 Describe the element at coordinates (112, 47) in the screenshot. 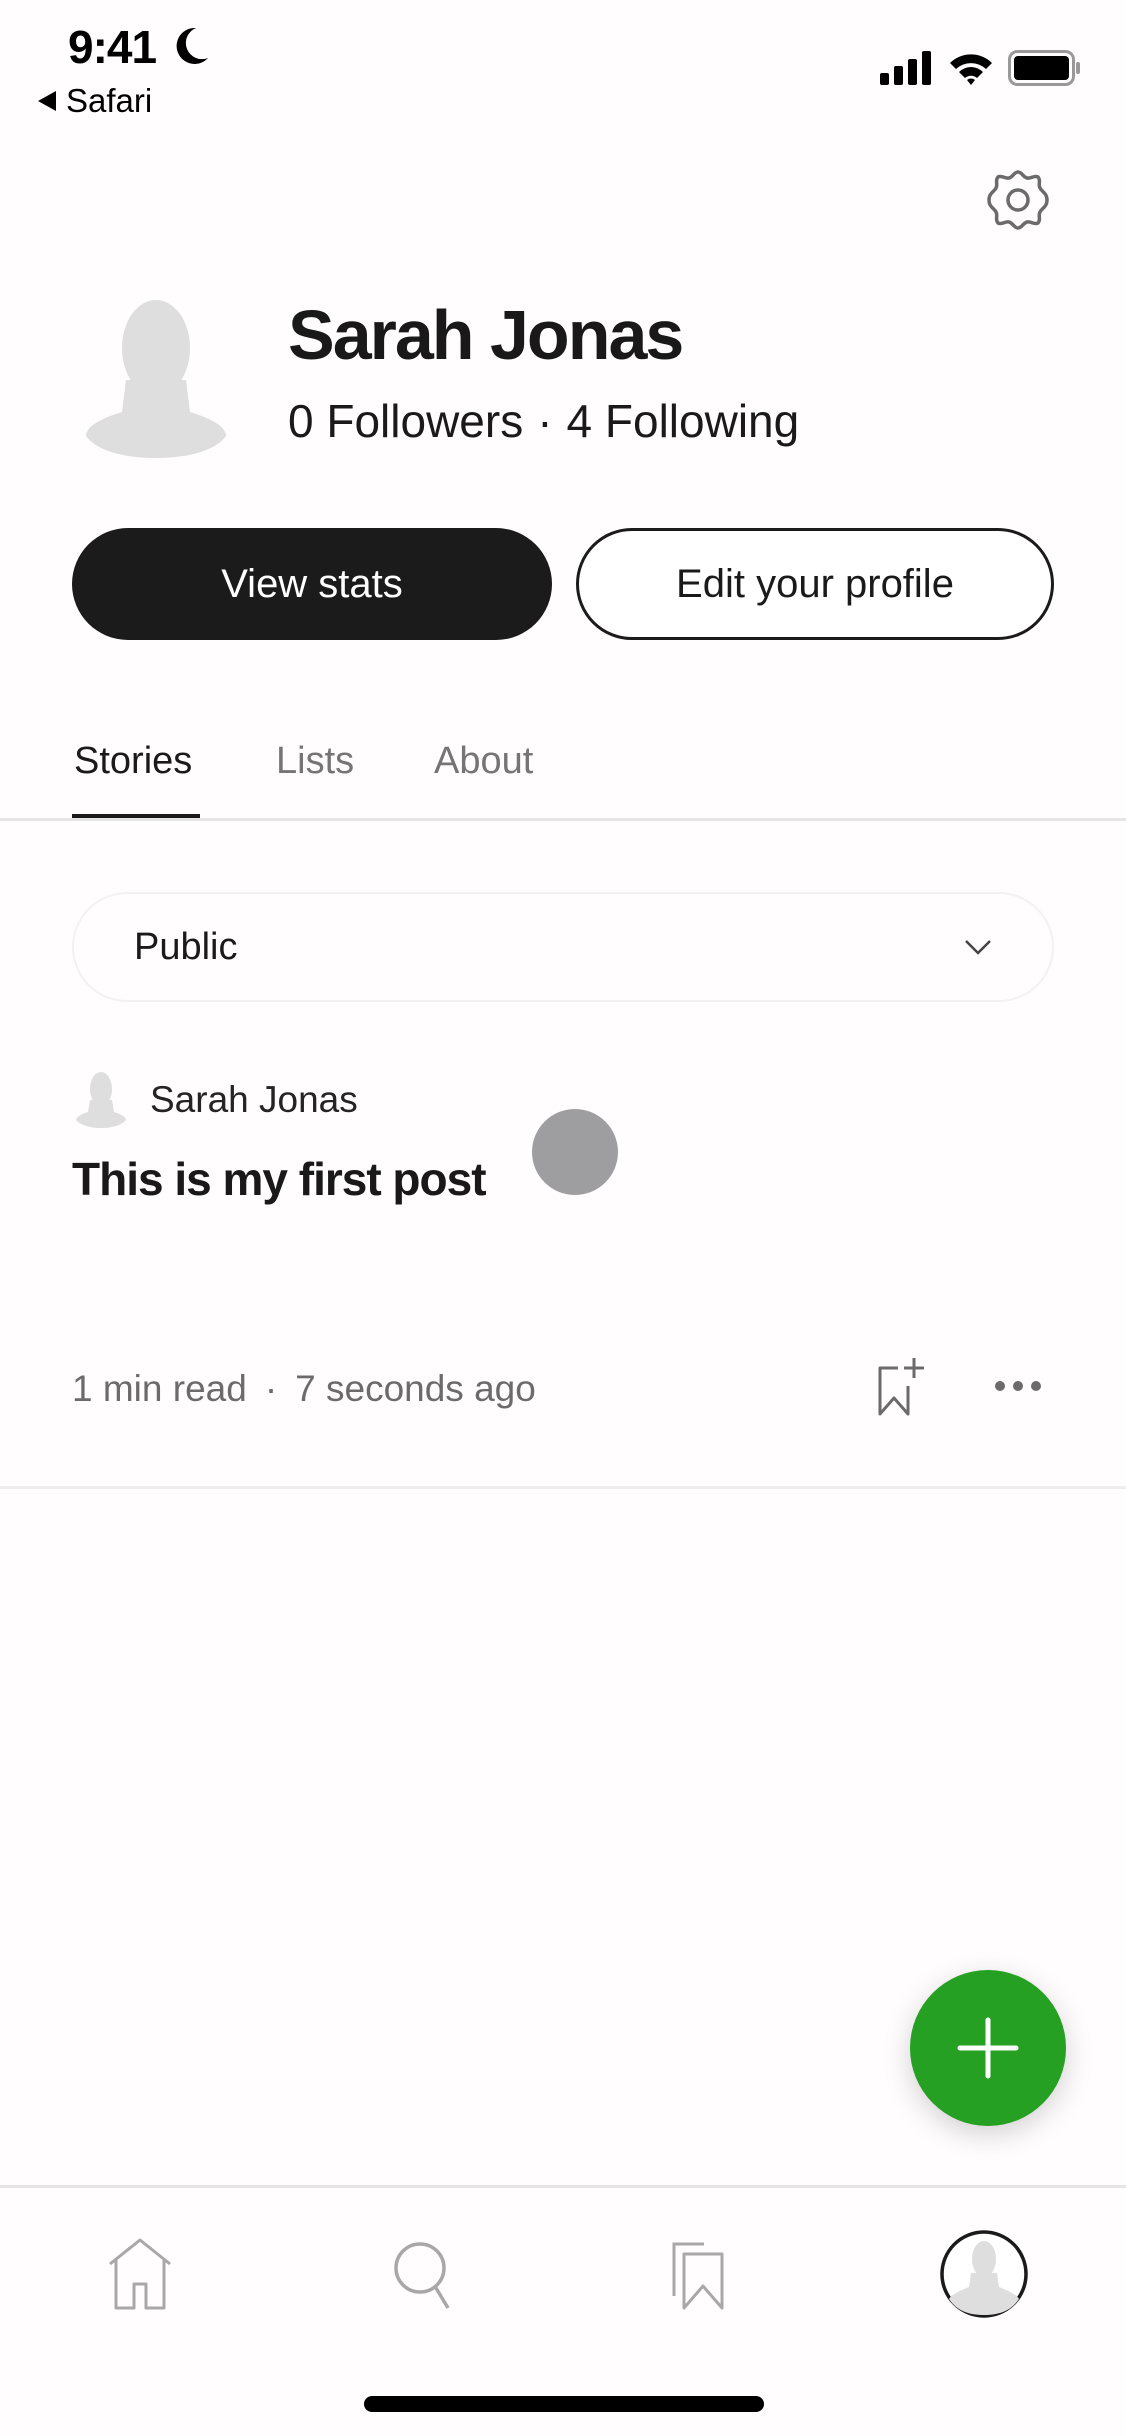

I see `status-time: 9:41` at that location.